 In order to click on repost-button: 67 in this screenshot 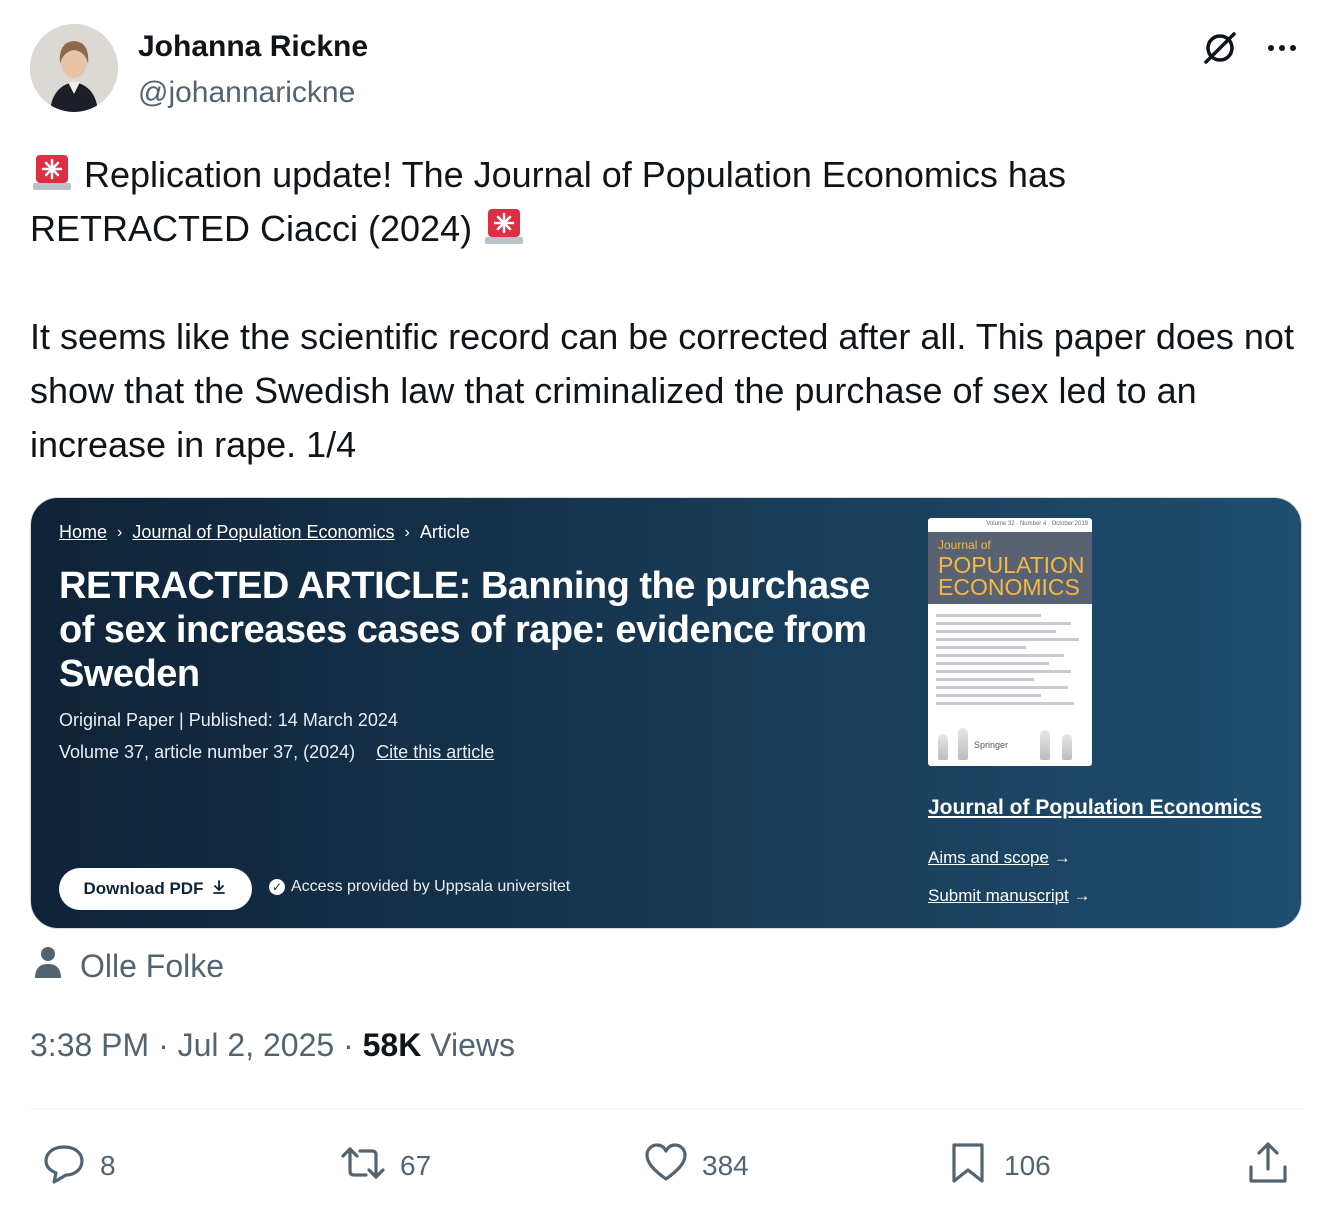, I will do `click(384, 1166)`.